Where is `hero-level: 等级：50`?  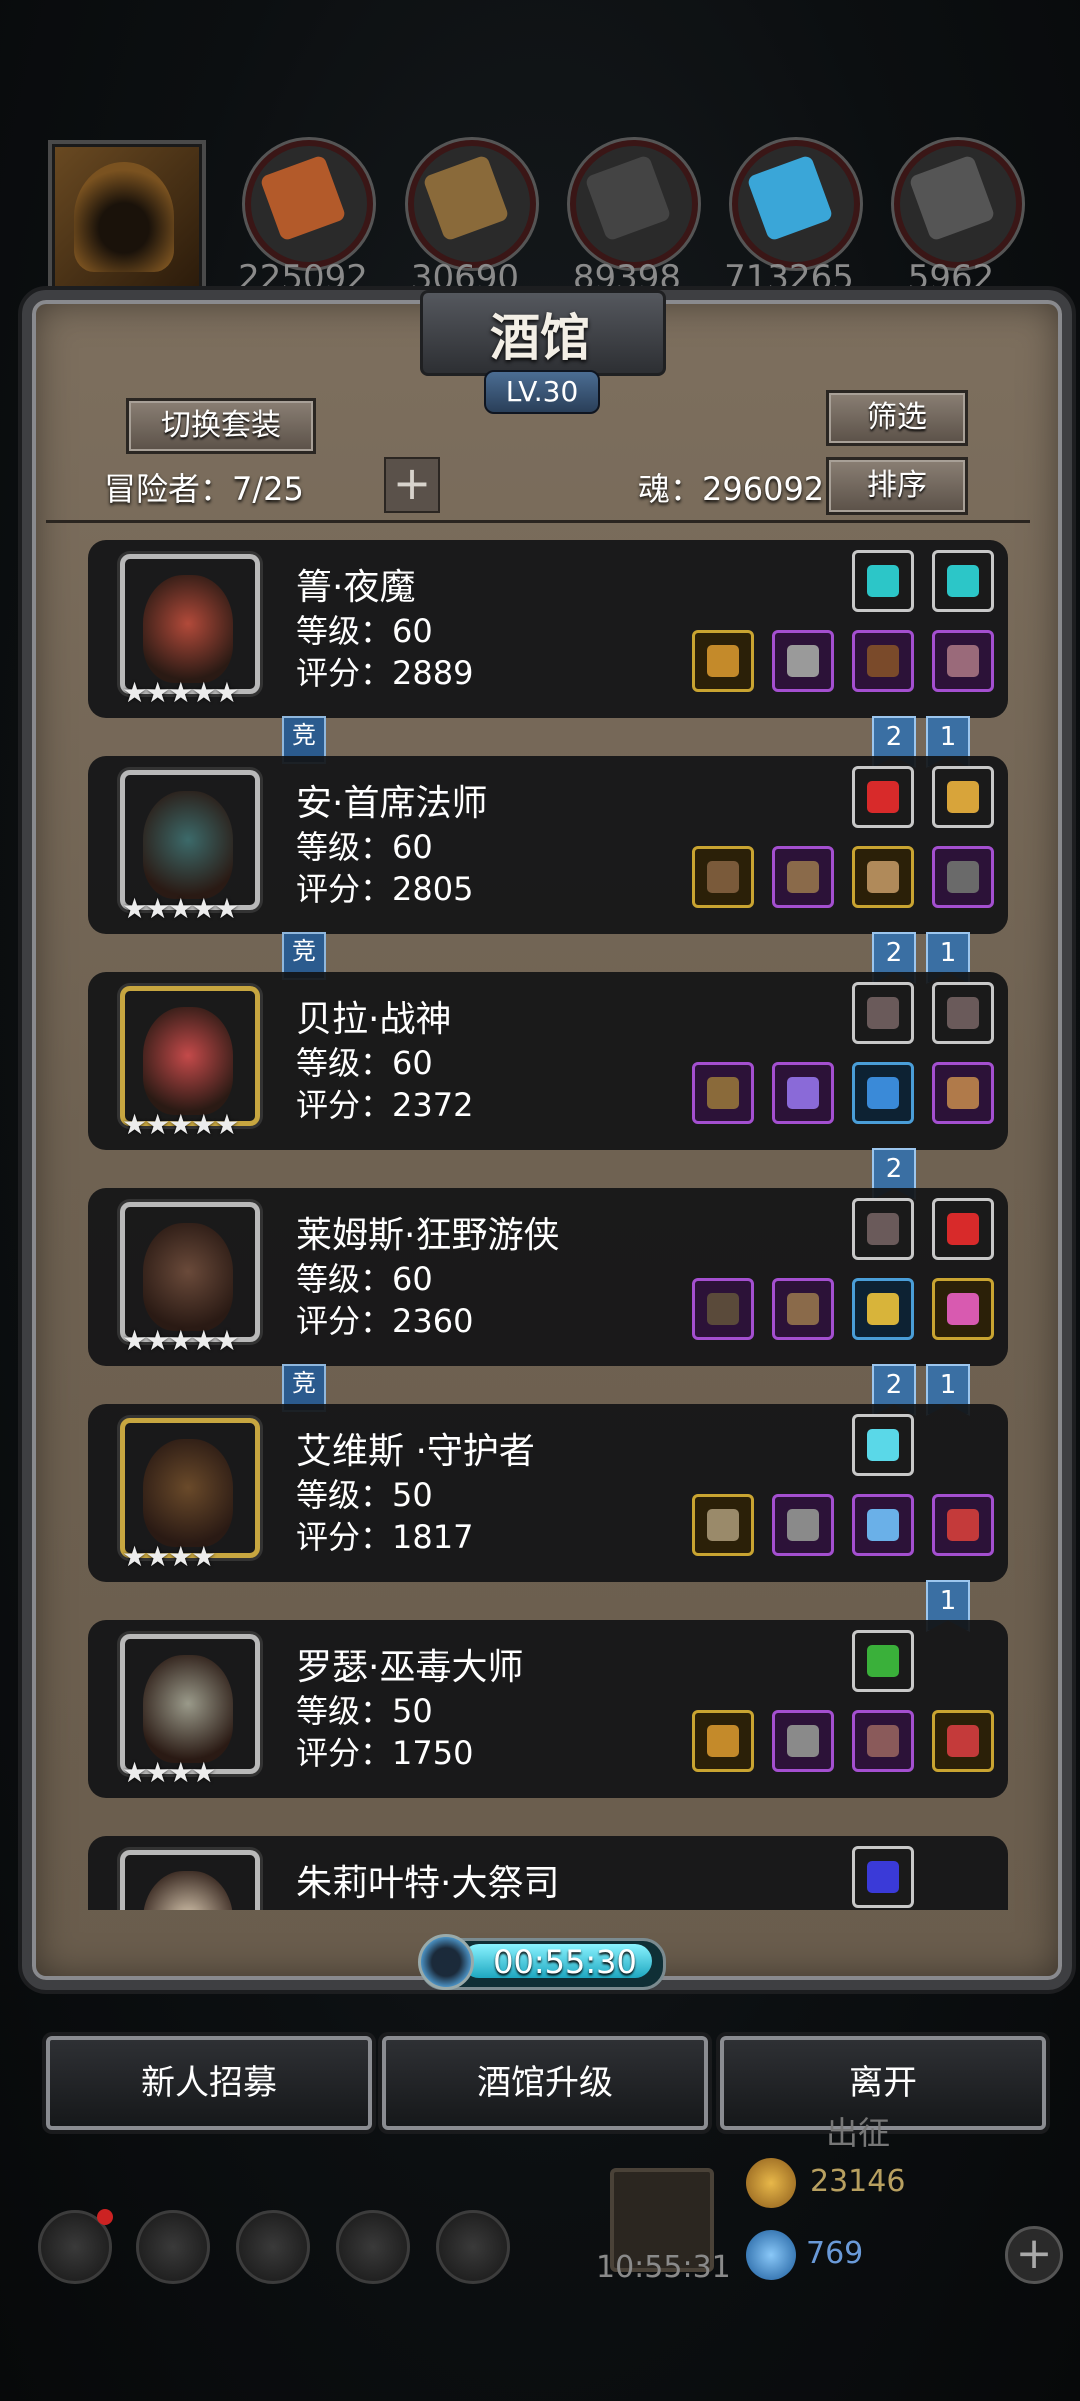 hero-level: 等级：50 is located at coordinates (364, 1495).